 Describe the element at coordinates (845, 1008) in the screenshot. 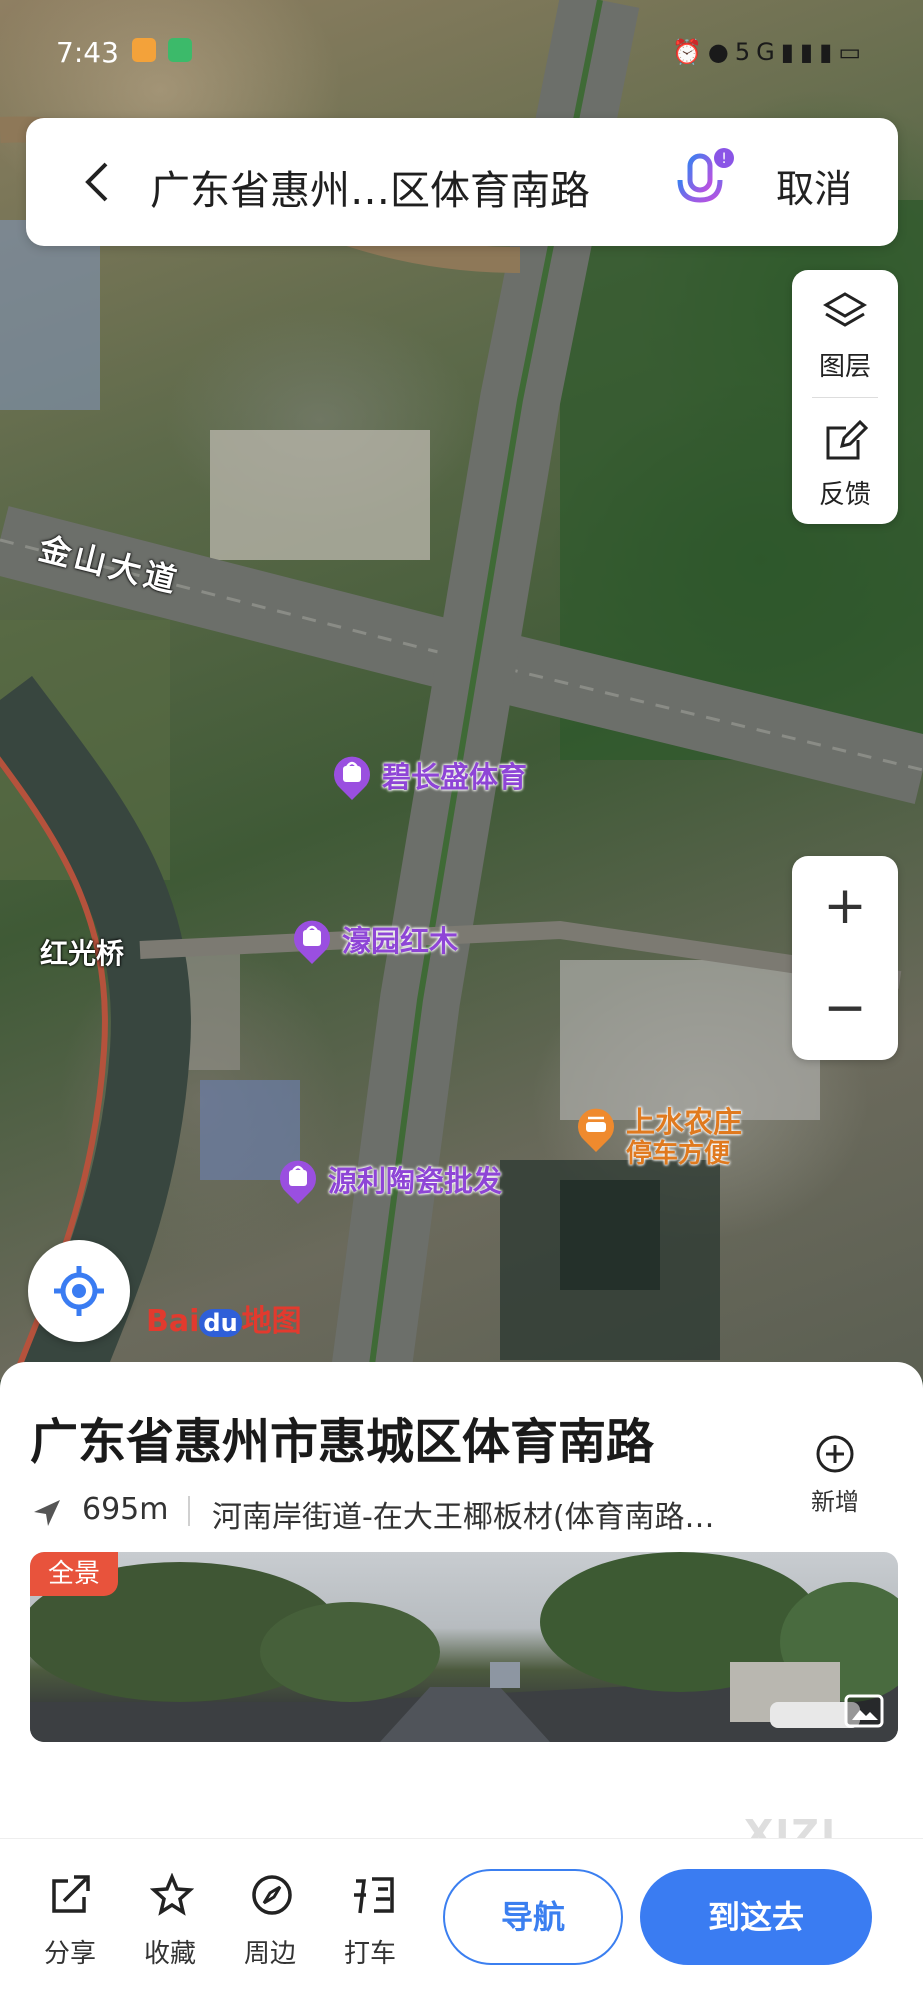

I see `zoom-out-button: −` at that location.